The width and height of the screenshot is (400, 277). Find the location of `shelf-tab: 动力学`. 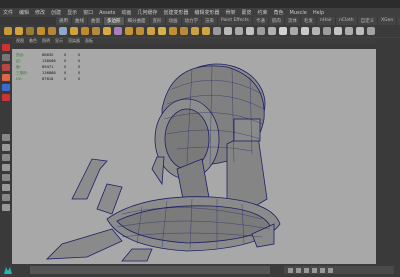

shelf-tab: 动力学 is located at coordinates (191, 21).